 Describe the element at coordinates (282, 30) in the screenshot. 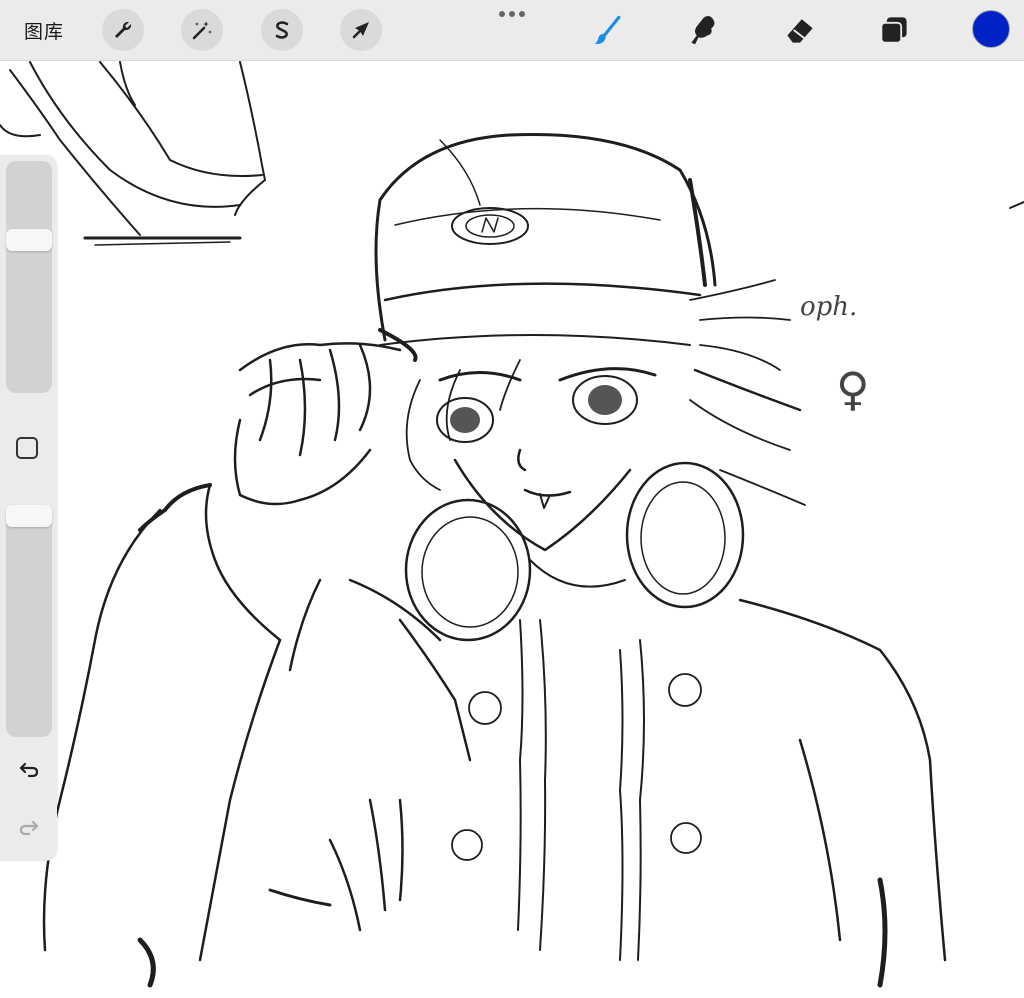

I see `selection-s-icon` at that location.